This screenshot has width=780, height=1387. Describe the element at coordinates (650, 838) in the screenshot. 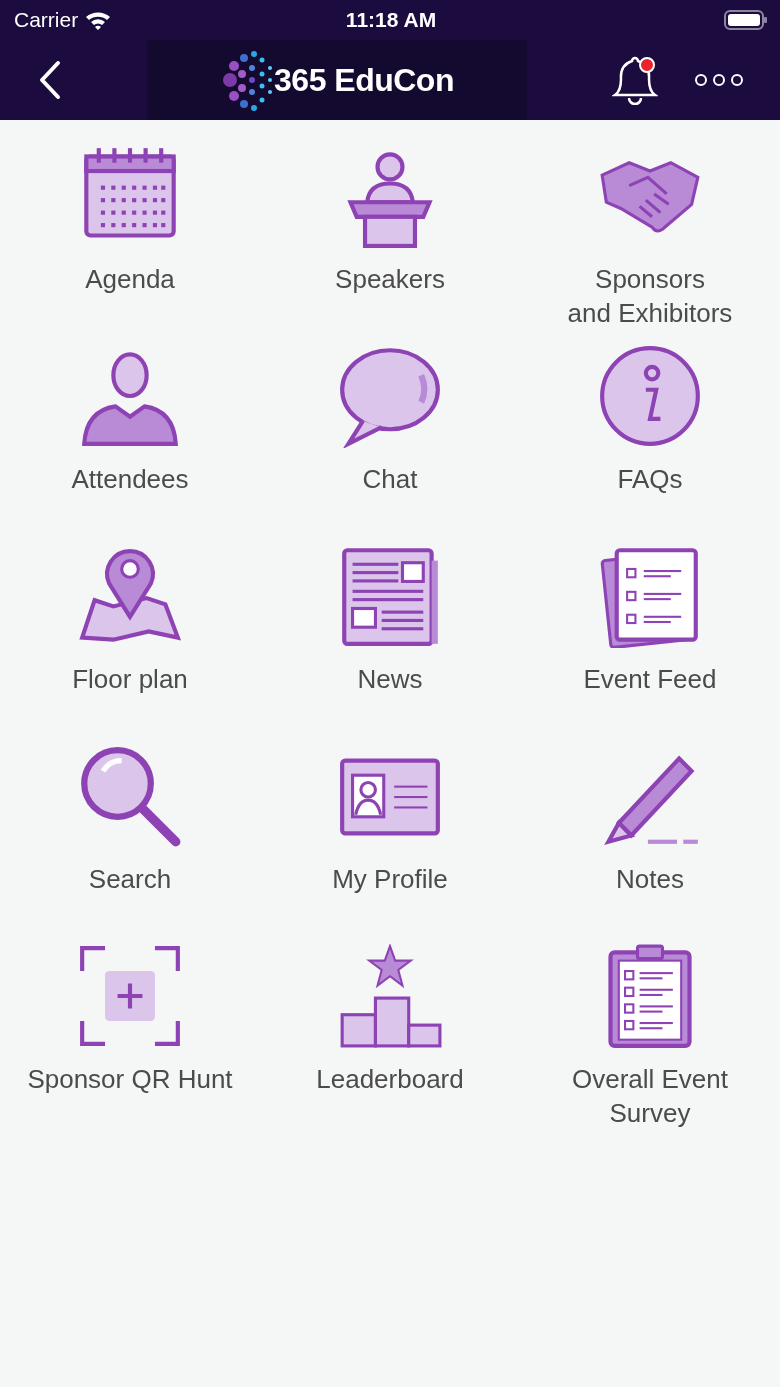

I see `menu-tile: Notes` at that location.